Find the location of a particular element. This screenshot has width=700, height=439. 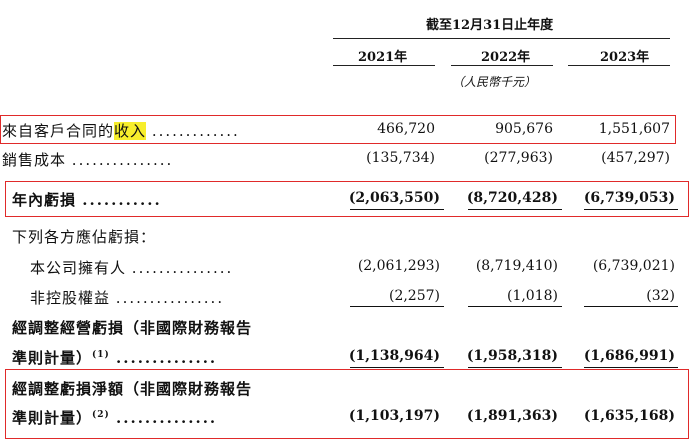

loss-2023: (6,739,053) is located at coordinates (629, 198).